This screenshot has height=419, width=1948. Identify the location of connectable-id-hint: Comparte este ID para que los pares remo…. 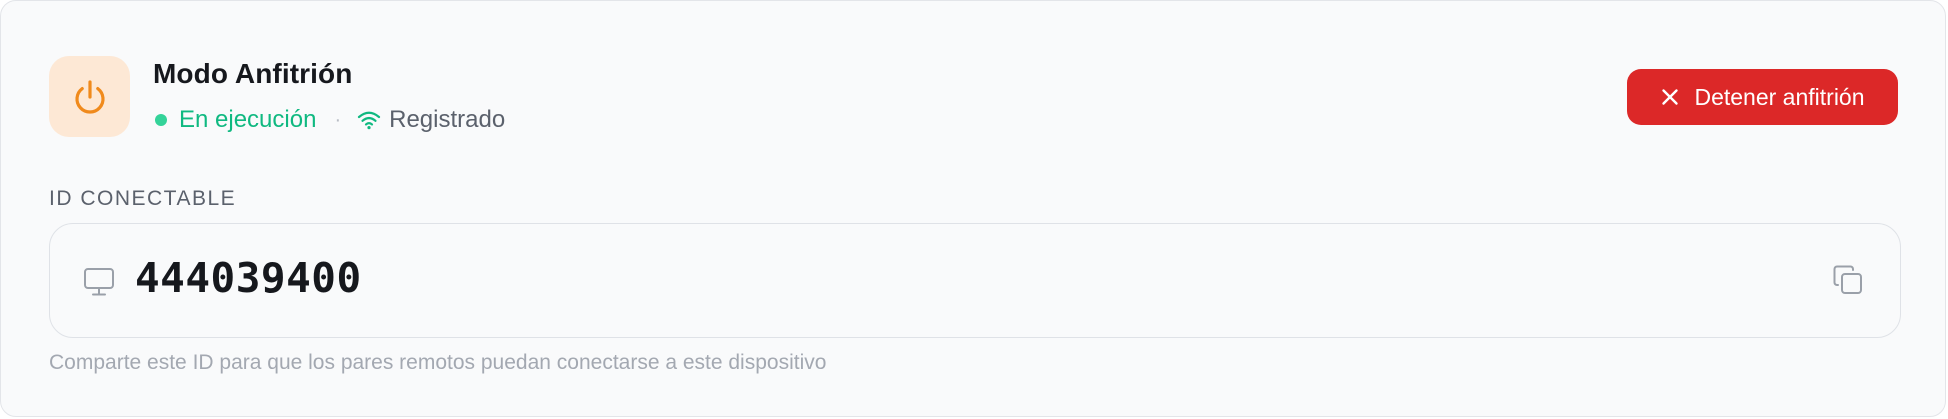
(438, 362).